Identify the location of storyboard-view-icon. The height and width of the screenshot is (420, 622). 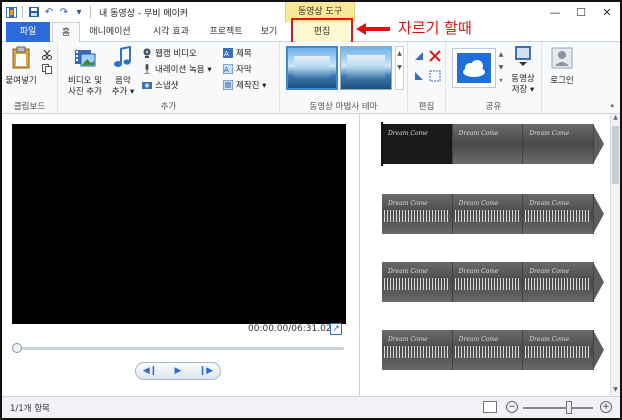
(490, 407).